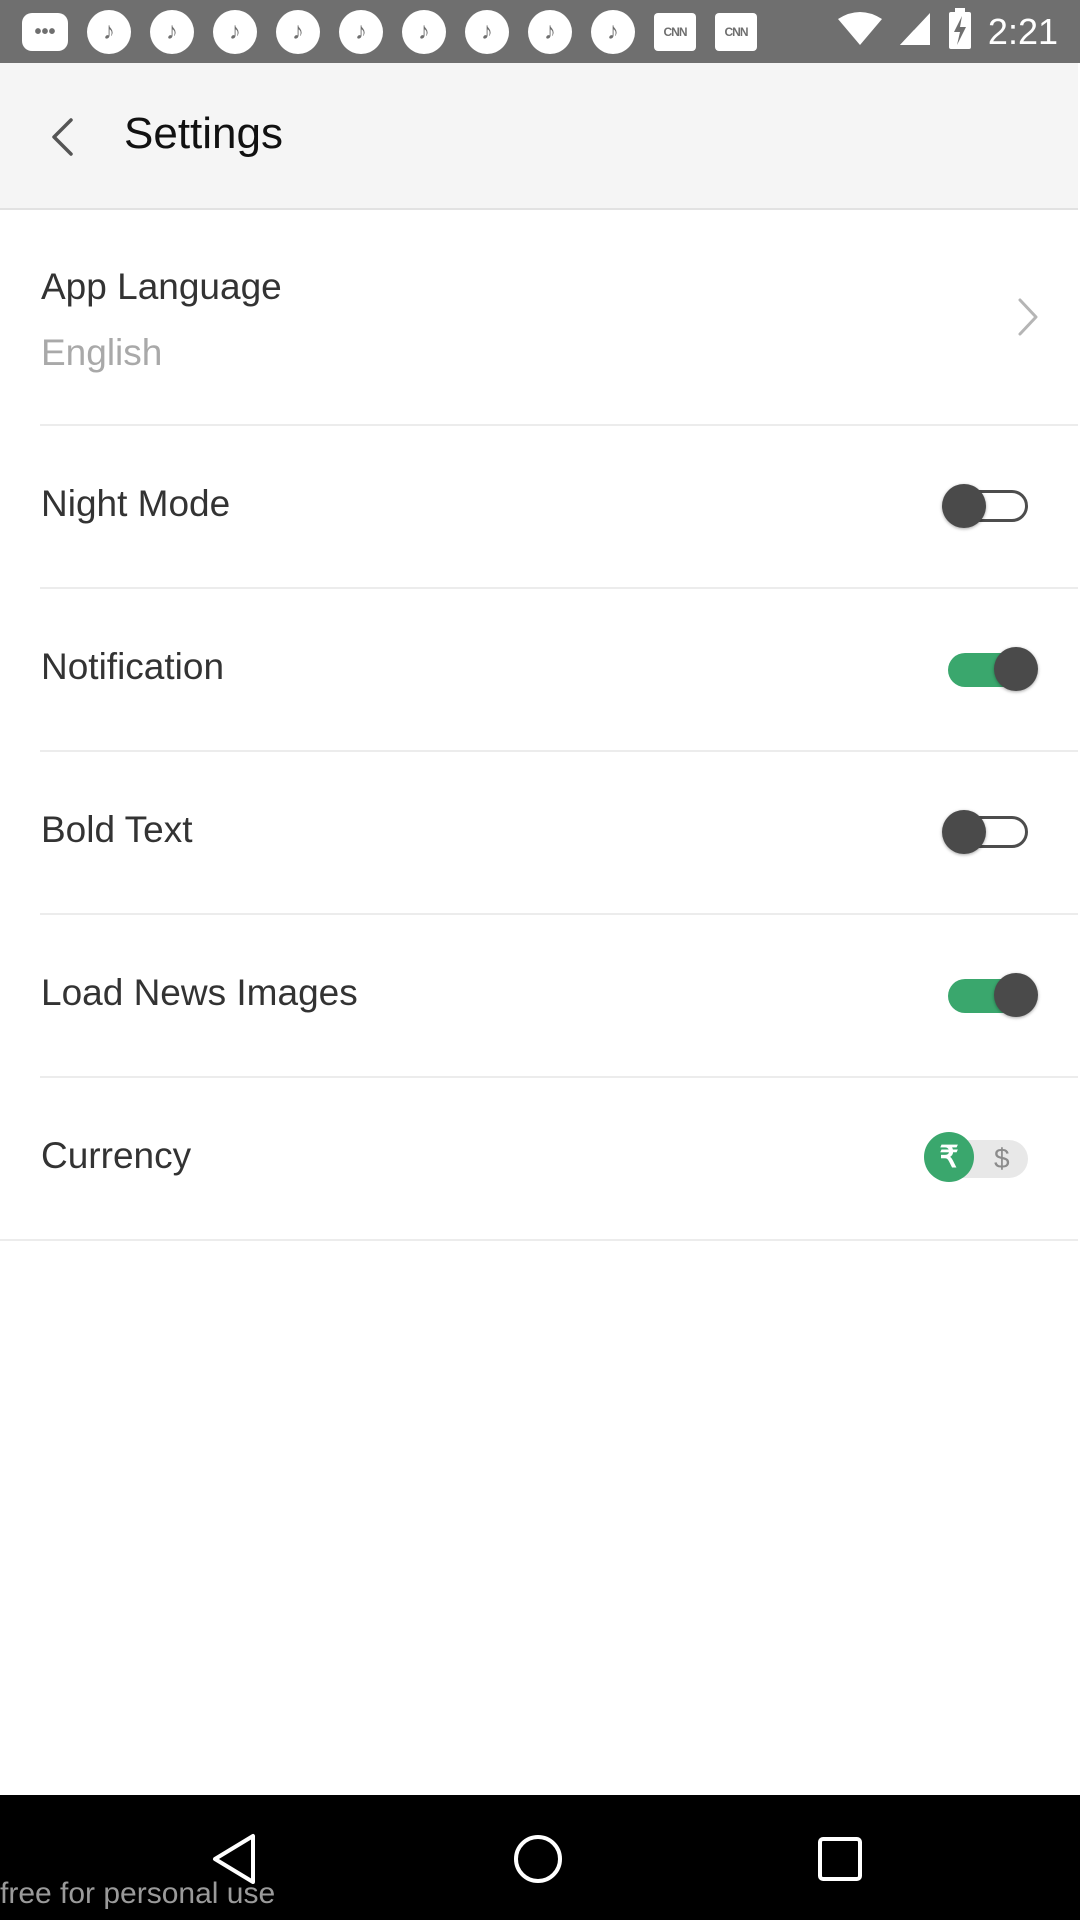 The image size is (1080, 1920). I want to click on night-mode-toggle, so click(987, 506).